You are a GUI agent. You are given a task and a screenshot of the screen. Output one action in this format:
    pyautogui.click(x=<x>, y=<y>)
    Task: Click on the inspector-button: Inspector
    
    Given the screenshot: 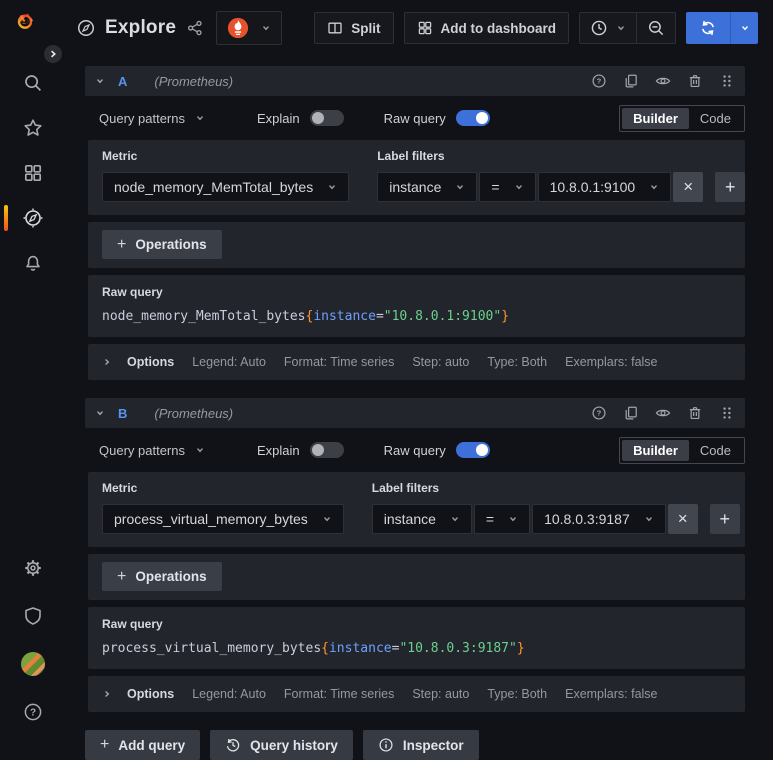 What is the action you would take?
    pyautogui.click(x=420, y=745)
    